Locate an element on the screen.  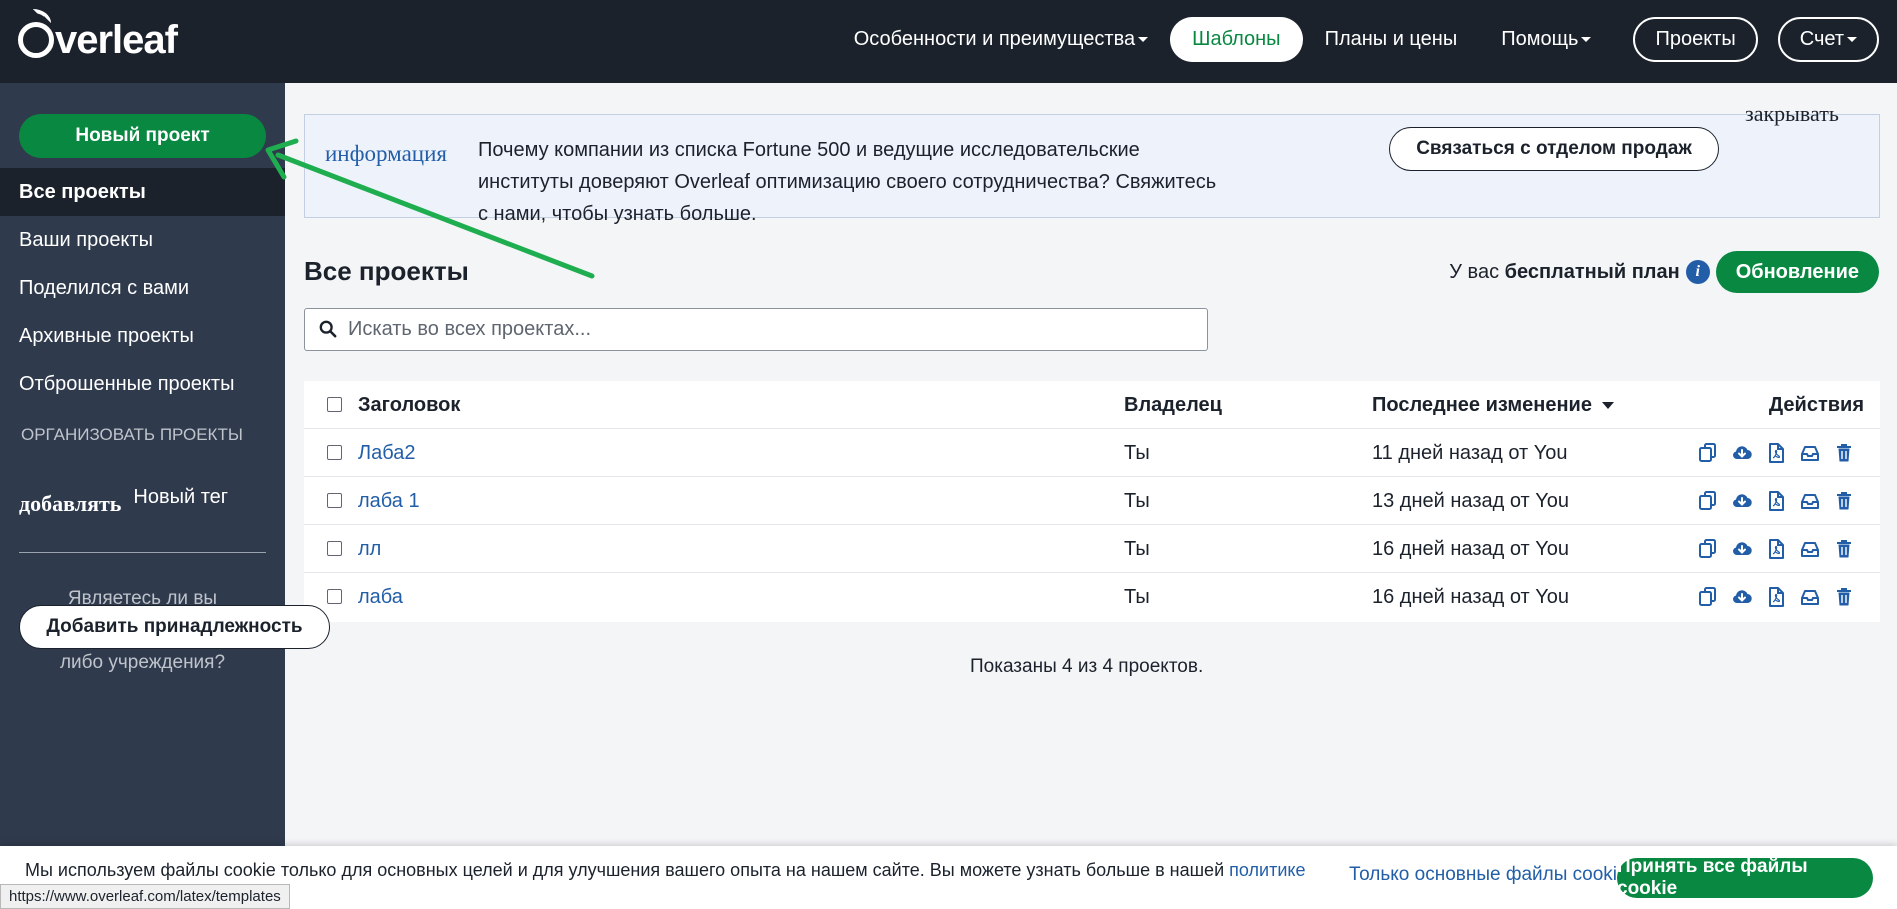
banner-close-button: закрывать is located at coordinates (1792, 114).